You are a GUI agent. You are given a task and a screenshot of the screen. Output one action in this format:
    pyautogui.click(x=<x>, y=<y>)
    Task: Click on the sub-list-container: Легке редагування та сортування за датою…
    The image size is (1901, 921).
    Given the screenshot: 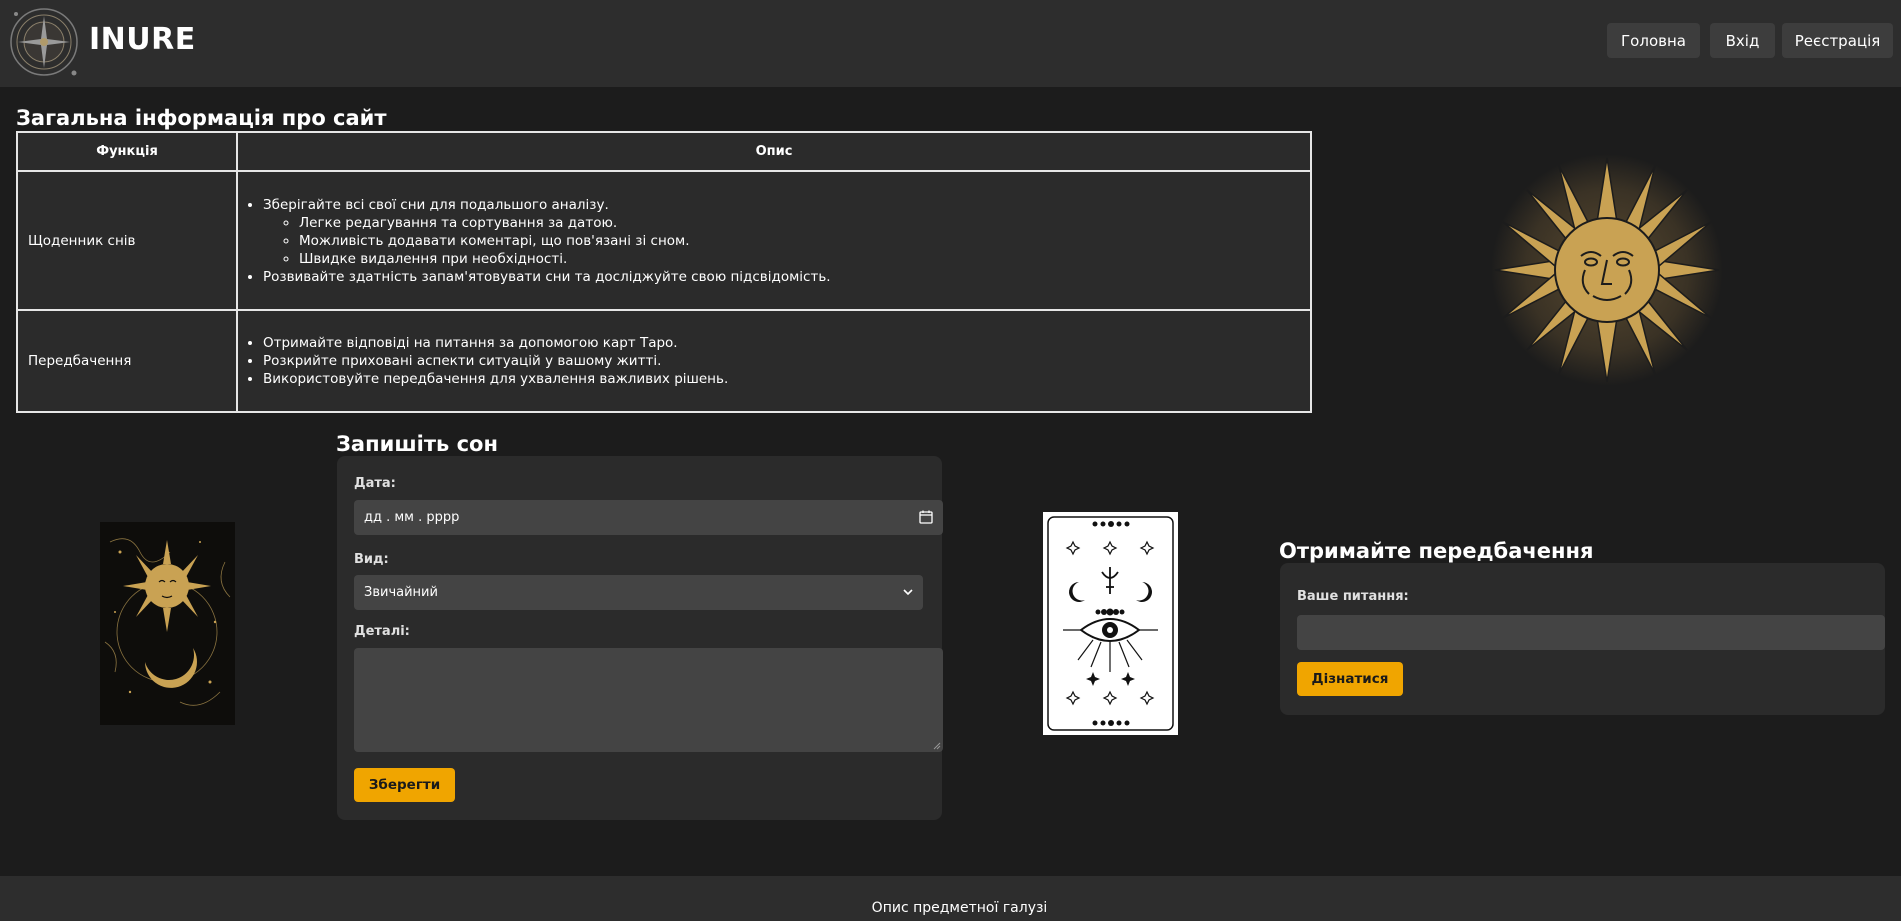 What is the action you would take?
    pyautogui.click(x=786, y=241)
    